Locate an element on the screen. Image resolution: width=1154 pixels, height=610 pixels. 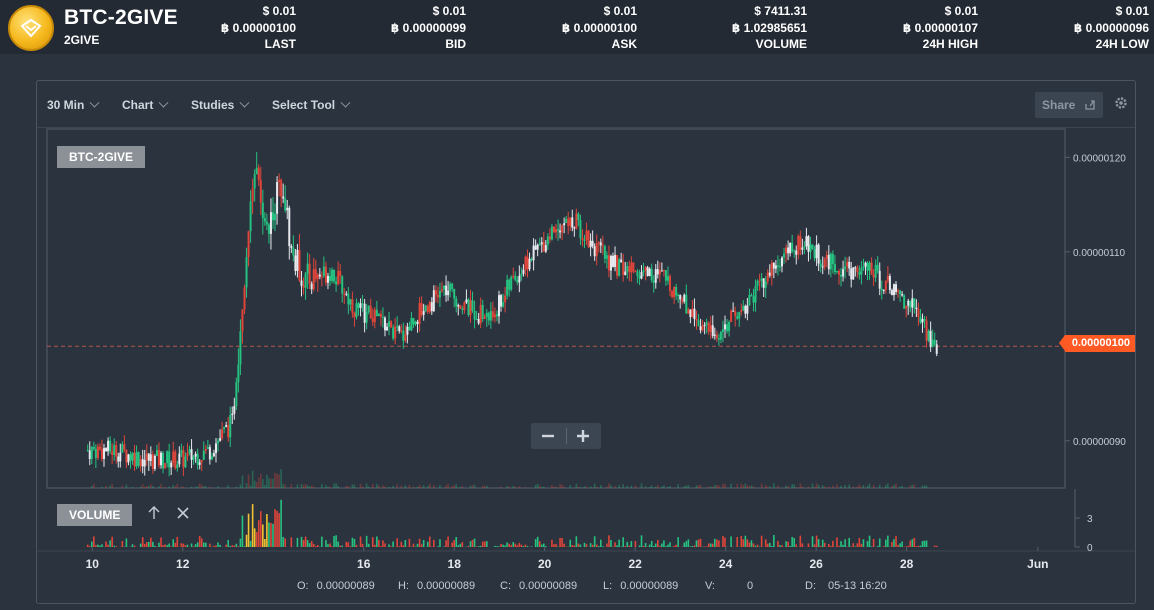
arrow-up-icon is located at coordinates (154, 513).